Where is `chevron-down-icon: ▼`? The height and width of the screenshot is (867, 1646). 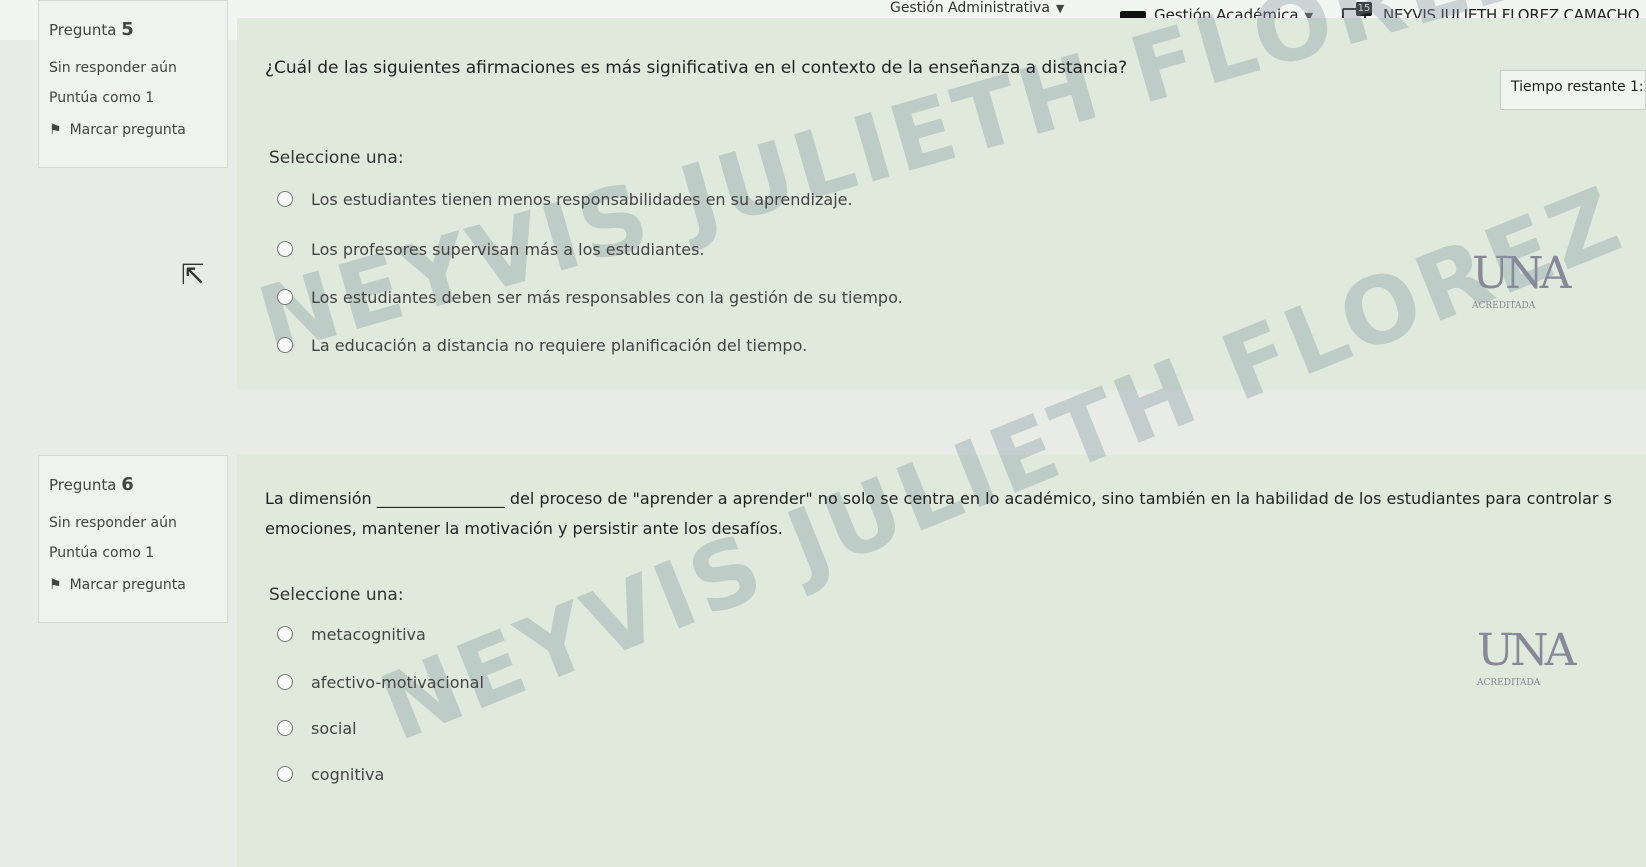
chevron-down-icon: ▼ is located at coordinates (1060, 8).